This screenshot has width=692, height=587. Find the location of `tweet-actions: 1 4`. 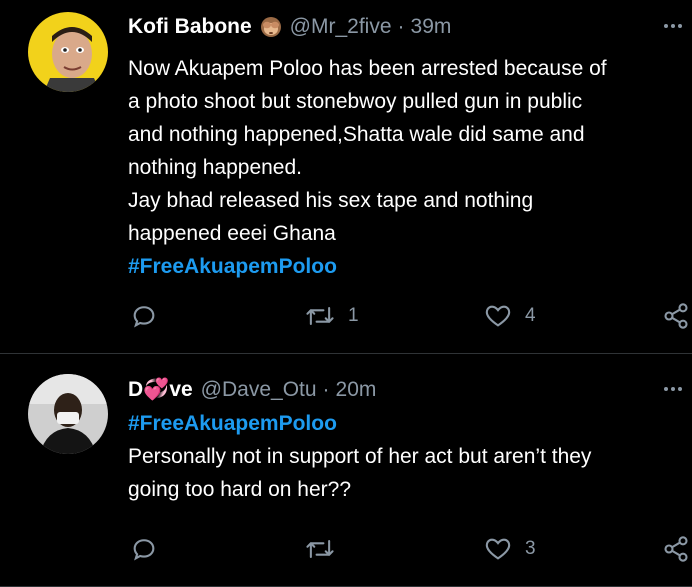

tweet-actions: 1 4 is located at coordinates (410, 317).